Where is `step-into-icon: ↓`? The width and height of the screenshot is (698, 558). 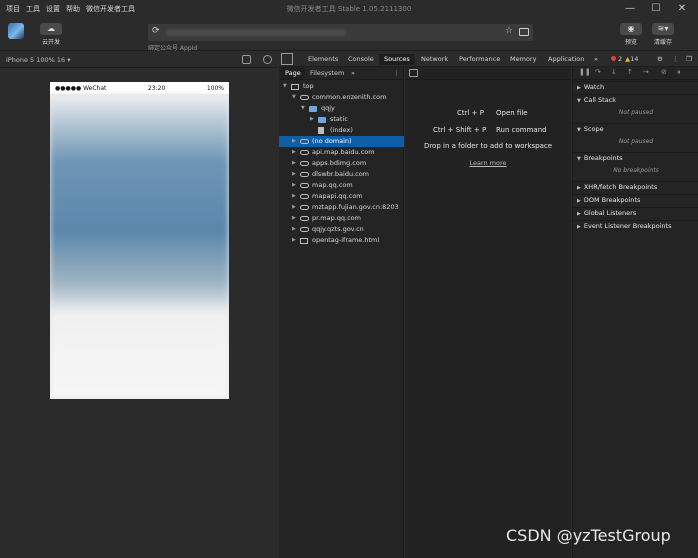
step-into-icon: ↓ is located at coordinates (614, 72).